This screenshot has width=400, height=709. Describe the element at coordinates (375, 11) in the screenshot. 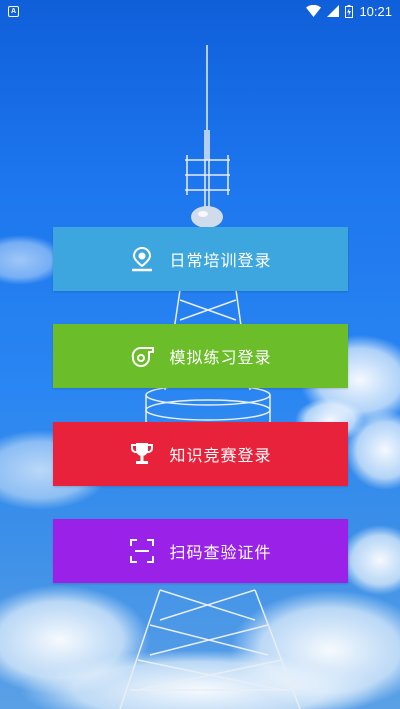

I see `status-time: 10:21` at that location.